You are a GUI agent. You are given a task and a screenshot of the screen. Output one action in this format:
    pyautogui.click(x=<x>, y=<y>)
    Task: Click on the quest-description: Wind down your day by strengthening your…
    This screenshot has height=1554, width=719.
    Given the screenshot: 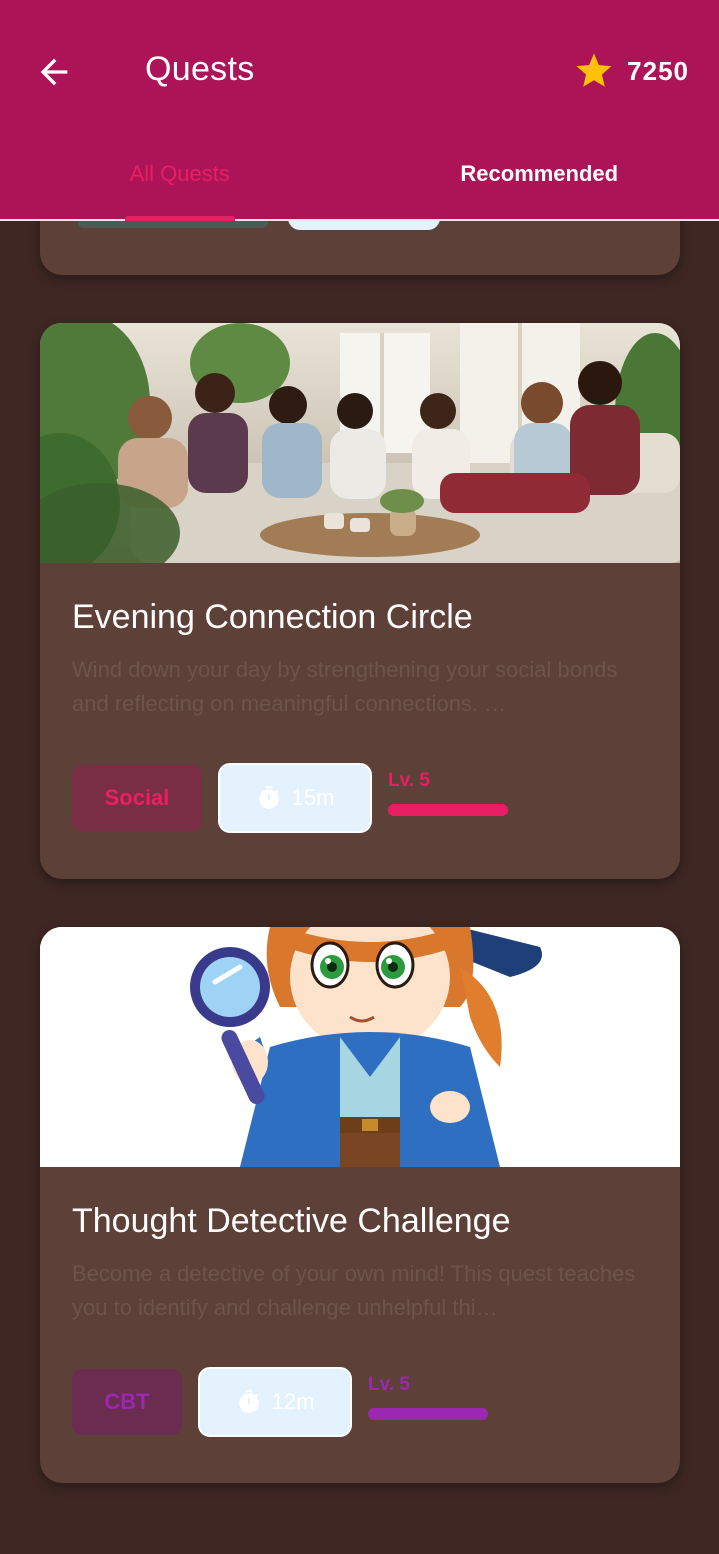 What is the action you would take?
    pyautogui.click(x=345, y=686)
    